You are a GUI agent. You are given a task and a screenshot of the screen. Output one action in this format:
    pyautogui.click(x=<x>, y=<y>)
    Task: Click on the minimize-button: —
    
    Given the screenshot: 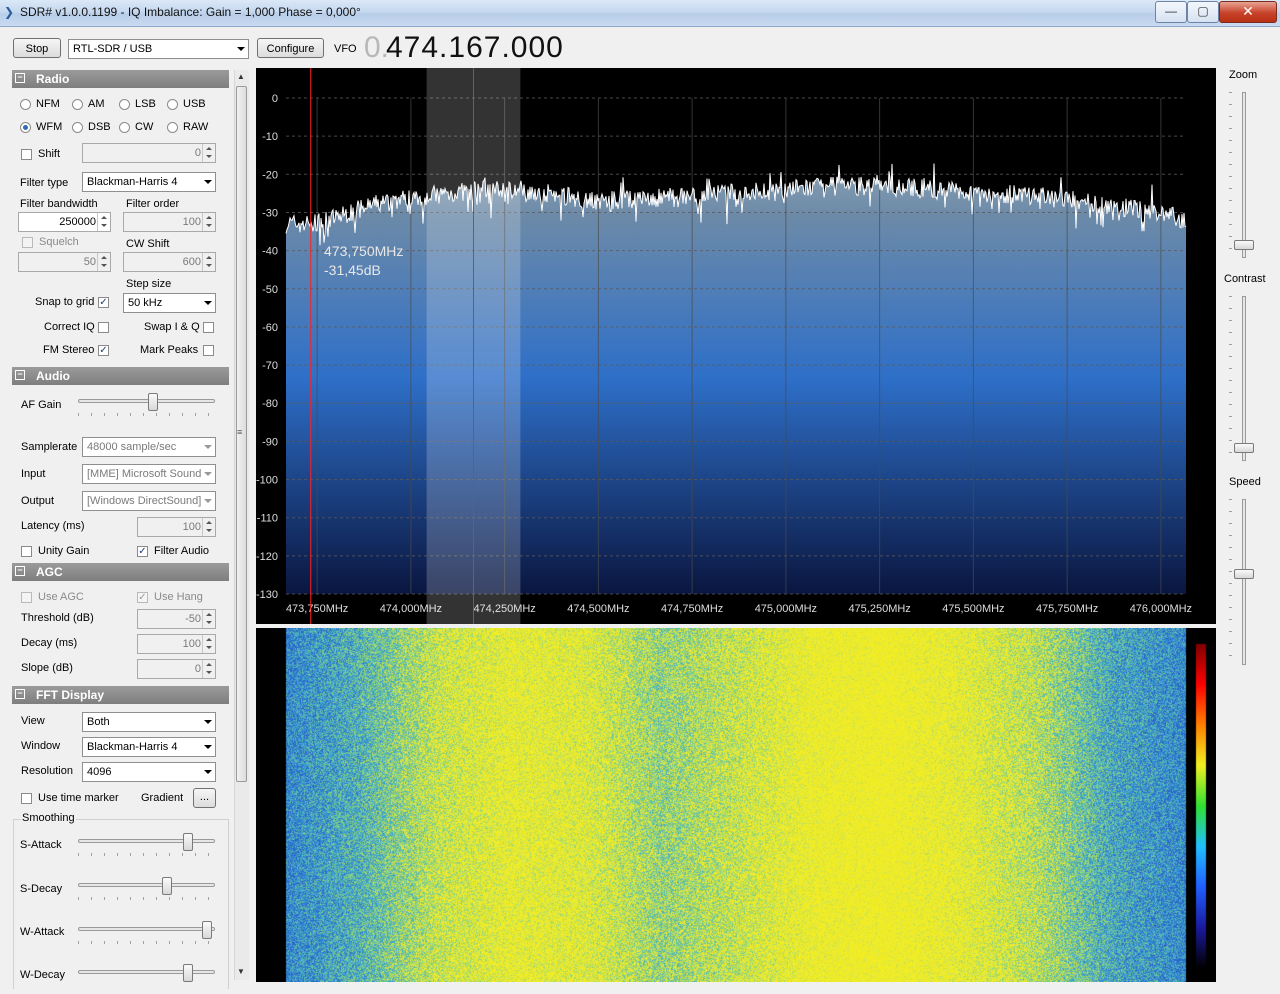 What is the action you would take?
    pyautogui.click(x=1171, y=12)
    